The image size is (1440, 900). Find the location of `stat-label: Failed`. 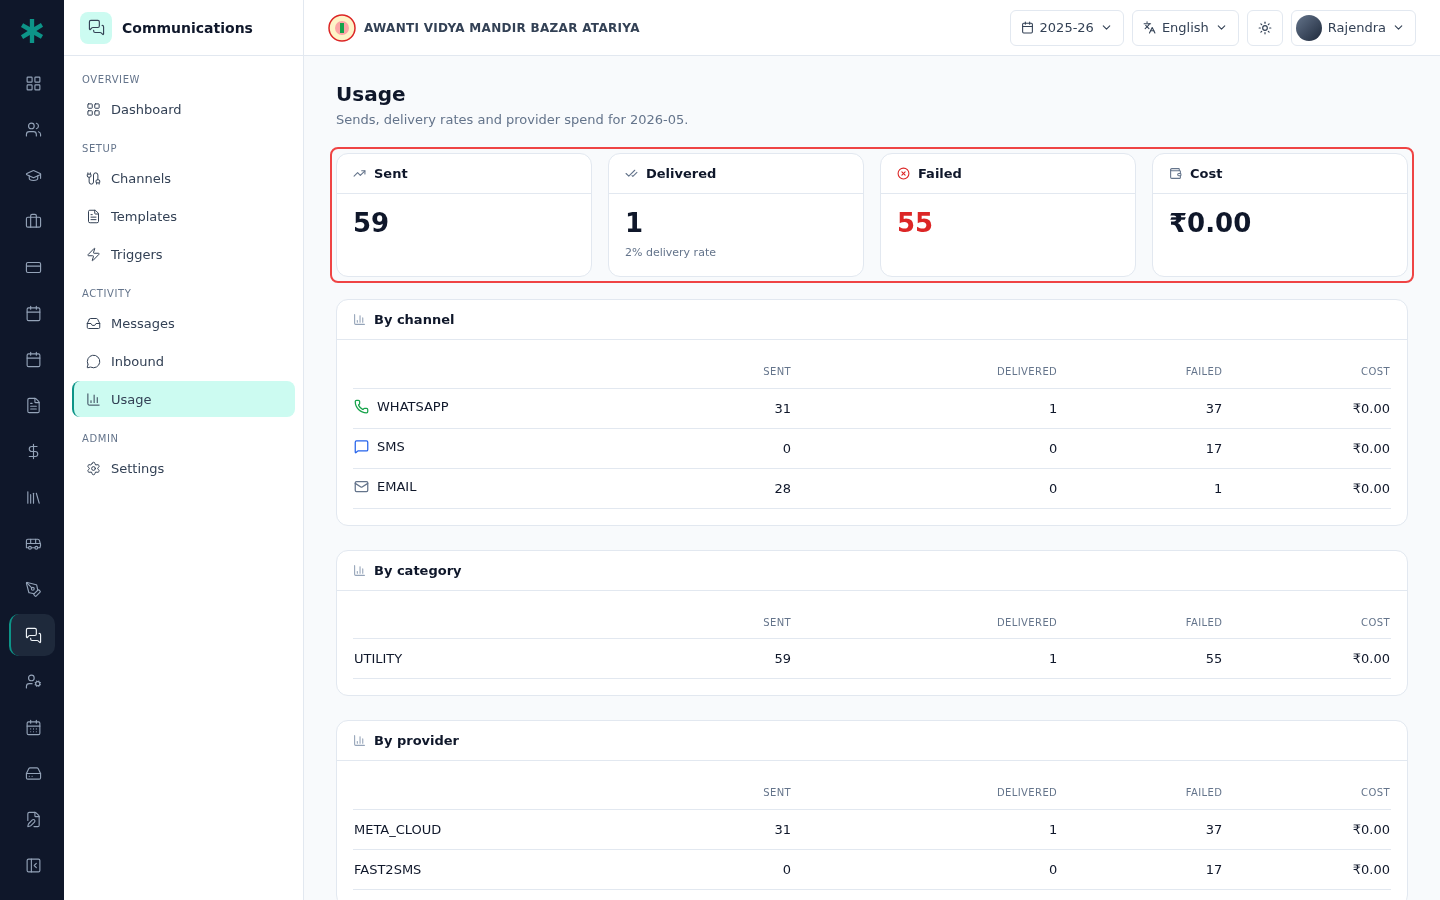

stat-label: Failed is located at coordinates (940, 173).